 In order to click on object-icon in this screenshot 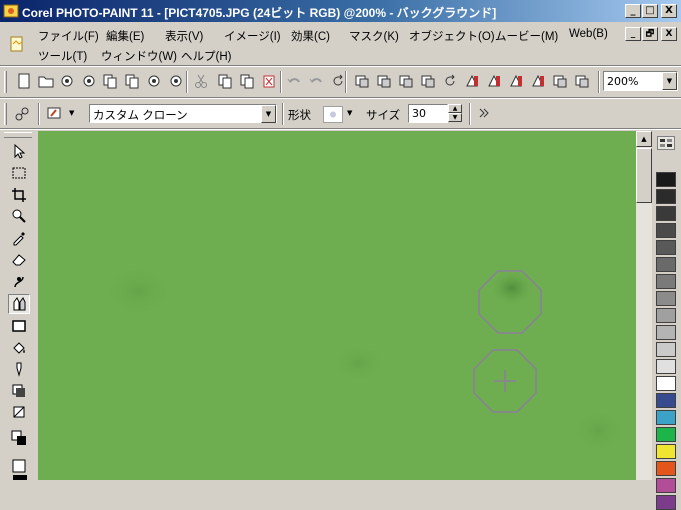, I will do `click(362, 81)`.